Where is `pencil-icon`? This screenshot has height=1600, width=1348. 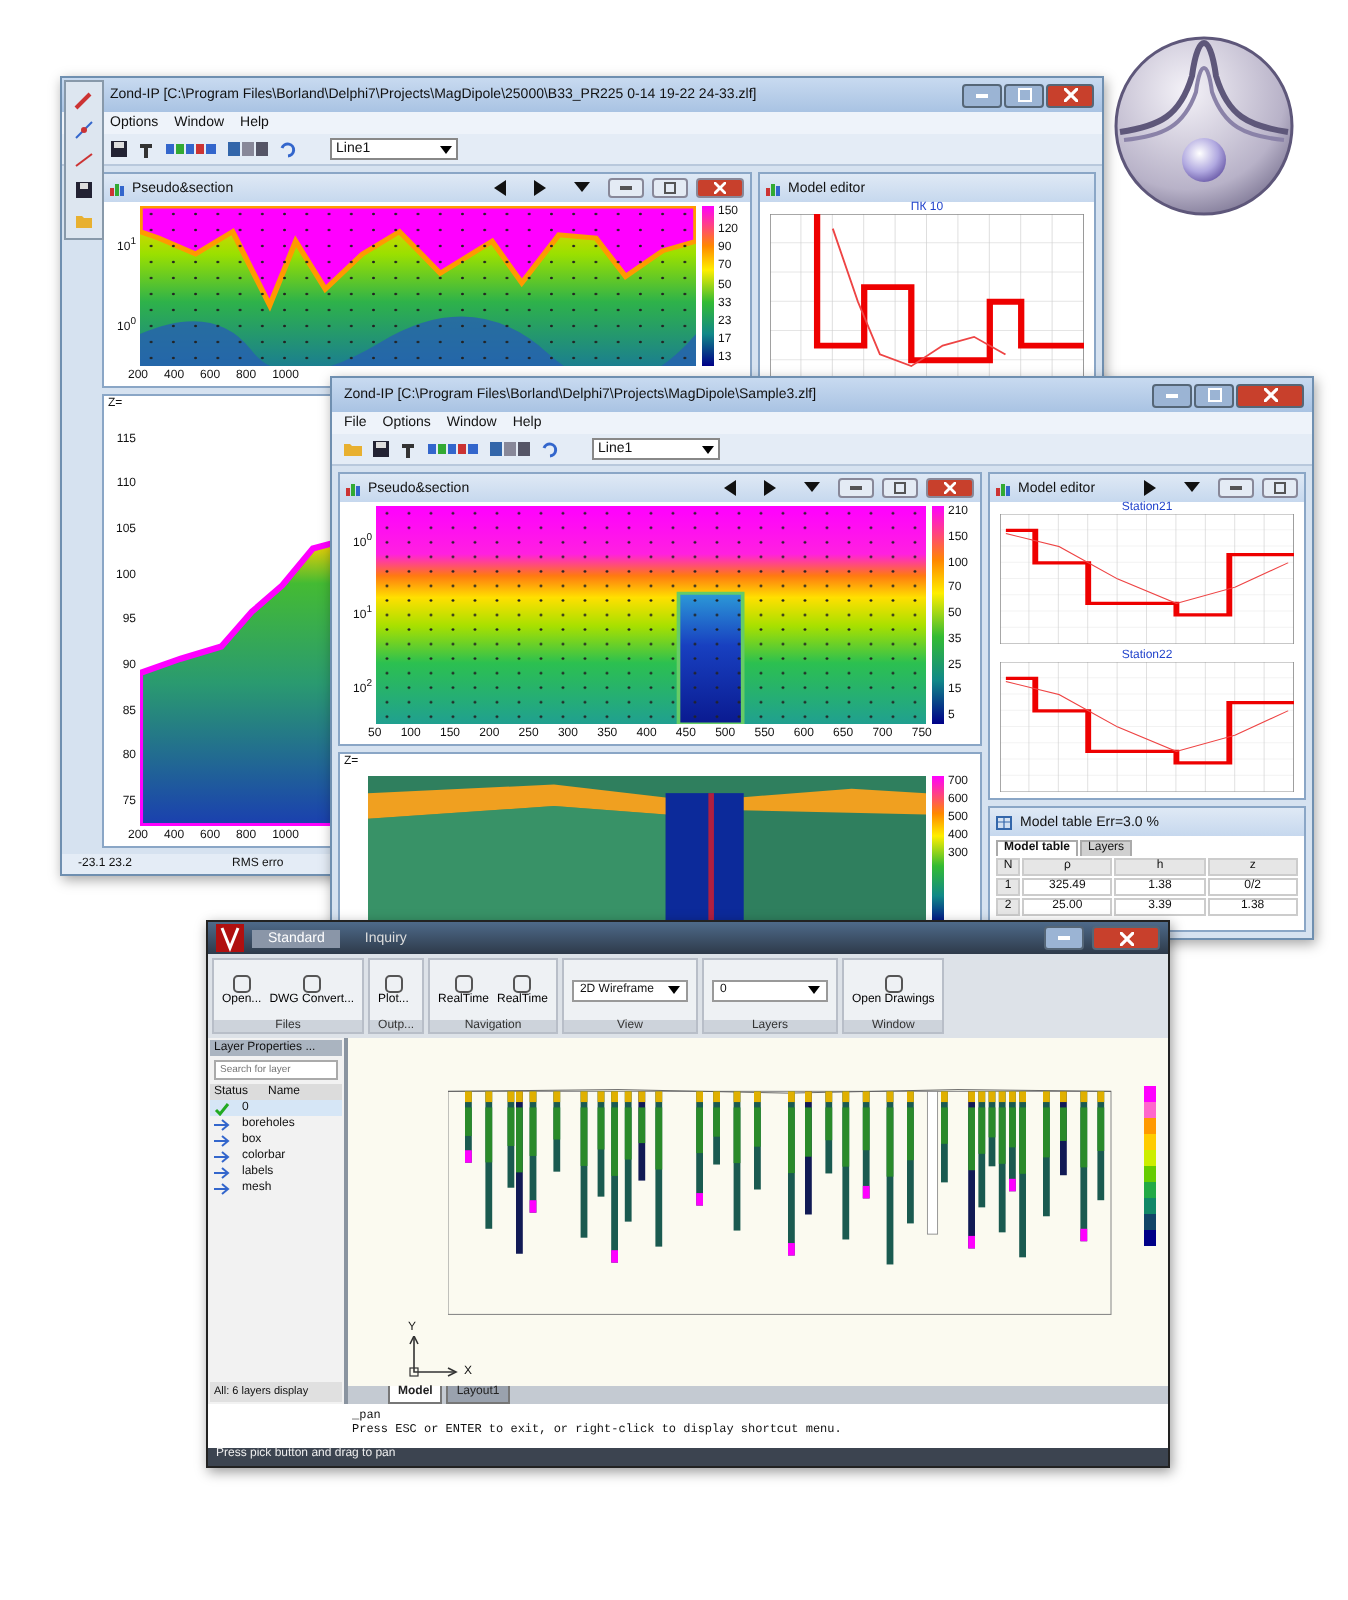 pencil-icon is located at coordinates (84, 100).